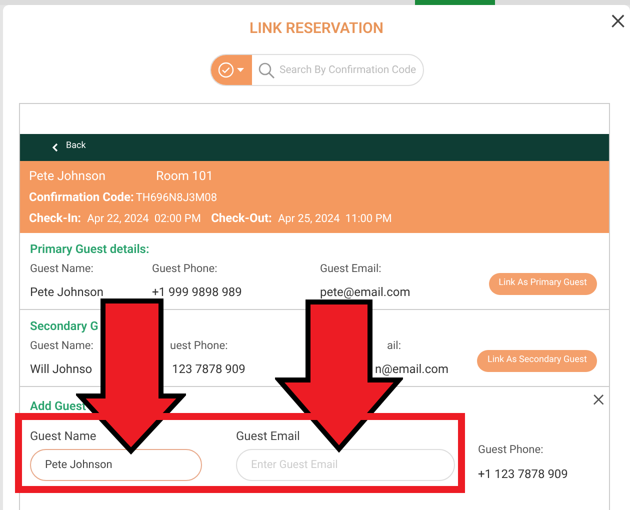 This screenshot has height=510, width=630. I want to click on field-label: ail:, so click(394, 346).